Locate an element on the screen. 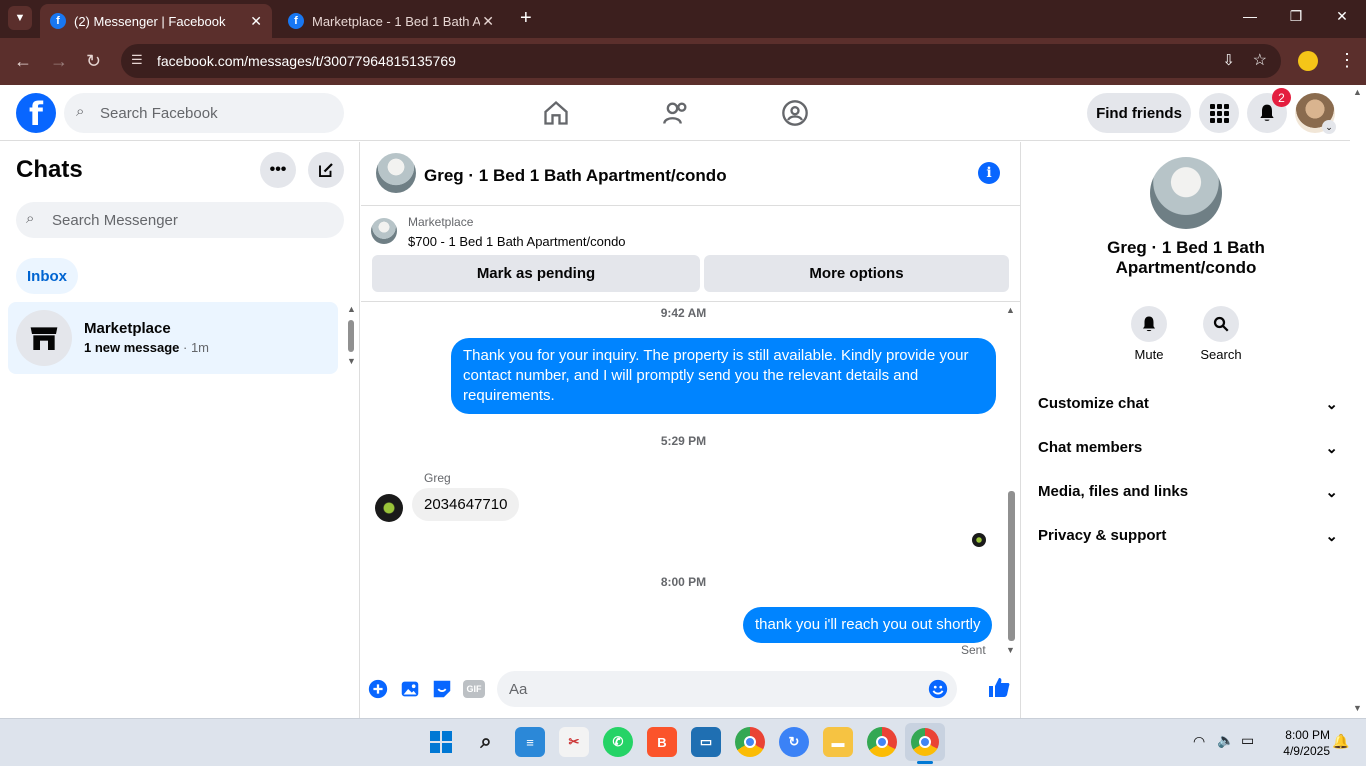  chat-options-button: ••• is located at coordinates (278, 170).